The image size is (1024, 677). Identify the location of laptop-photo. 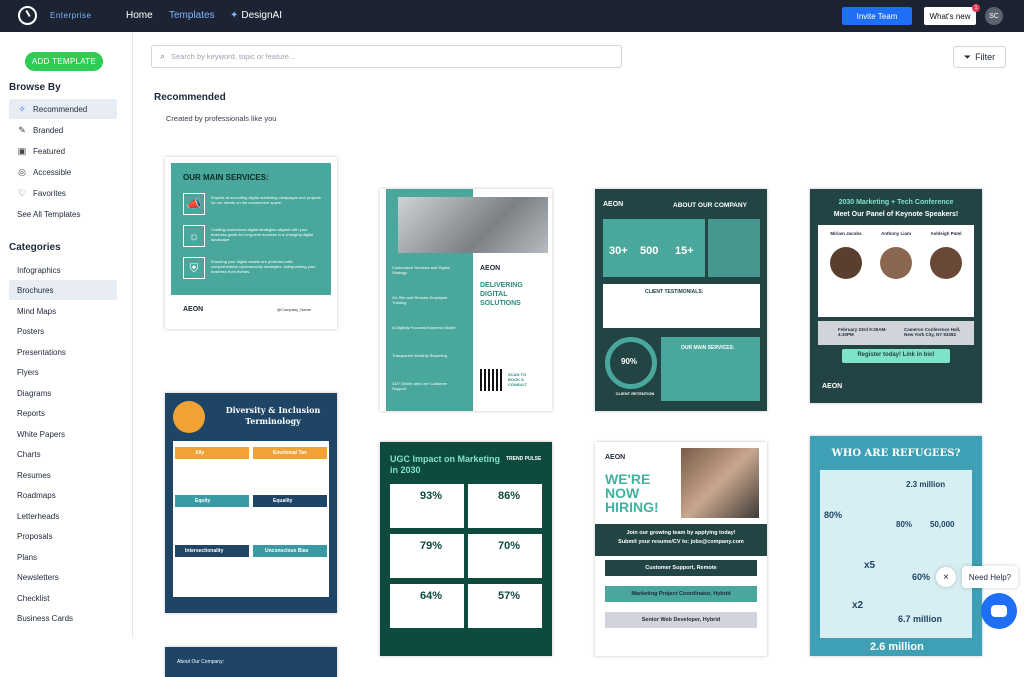
(473, 225).